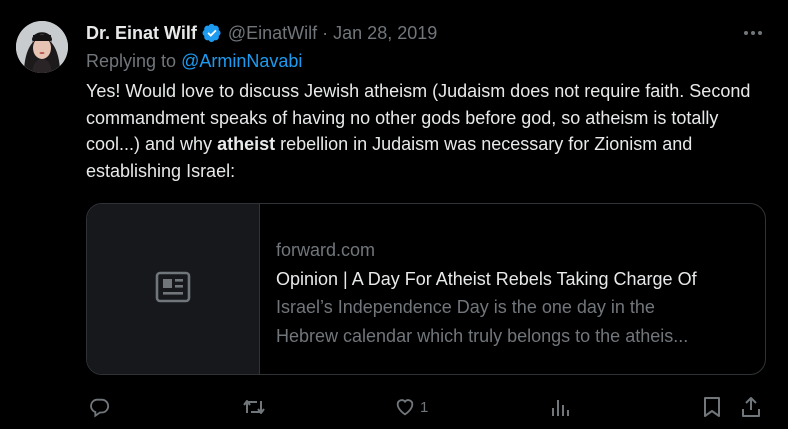 Image resolution: width=788 pixels, height=429 pixels. I want to click on views-icon, so click(561, 407).